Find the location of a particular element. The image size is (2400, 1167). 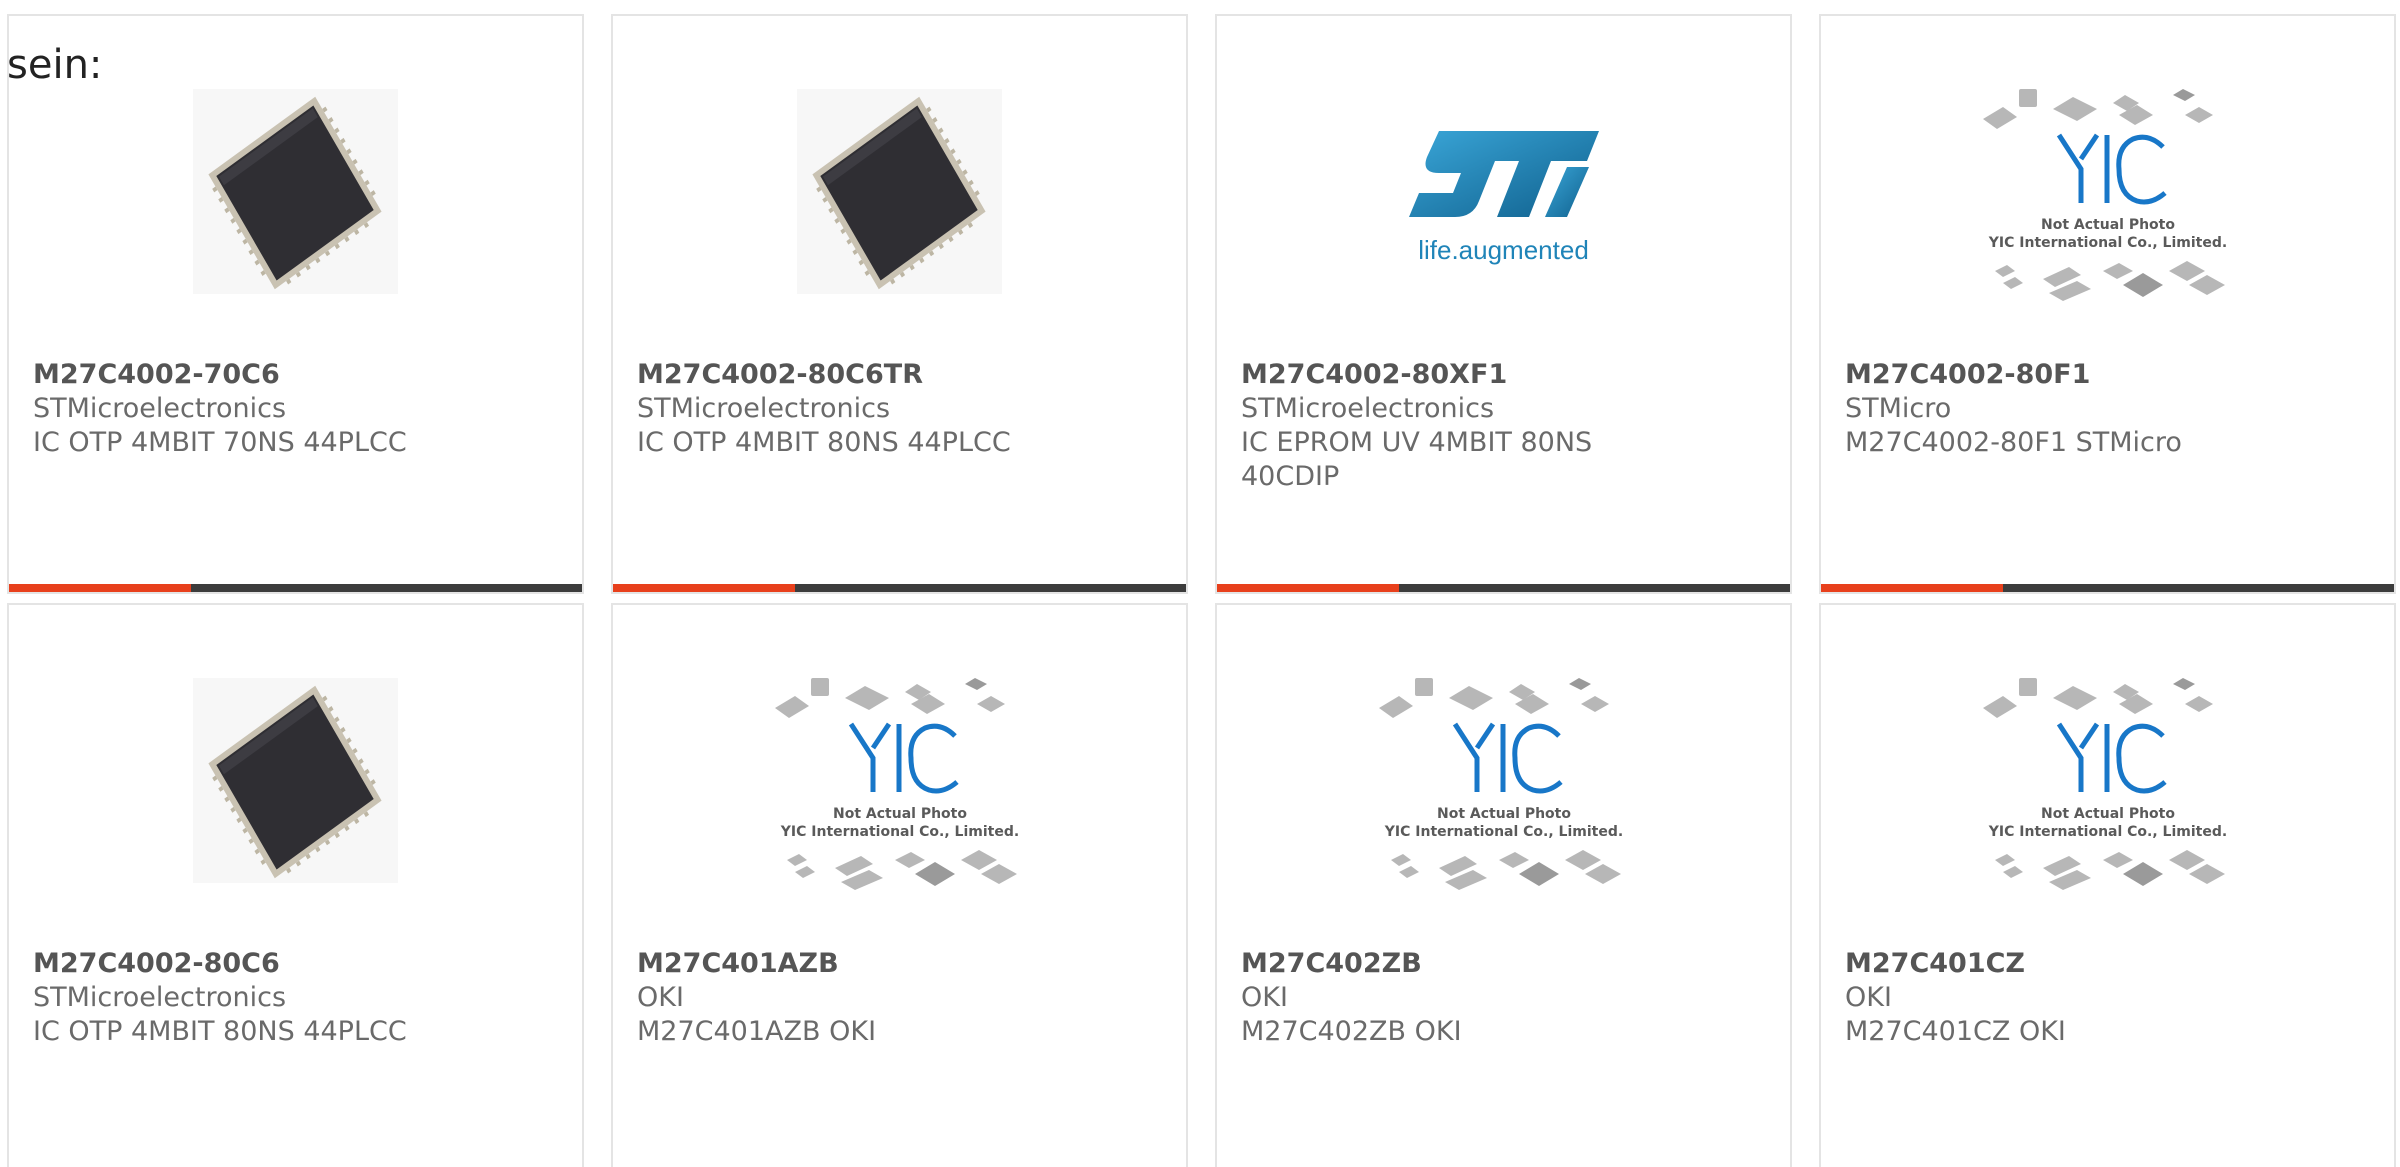

part-number: M27C4002-80C6 is located at coordinates (295, 964).